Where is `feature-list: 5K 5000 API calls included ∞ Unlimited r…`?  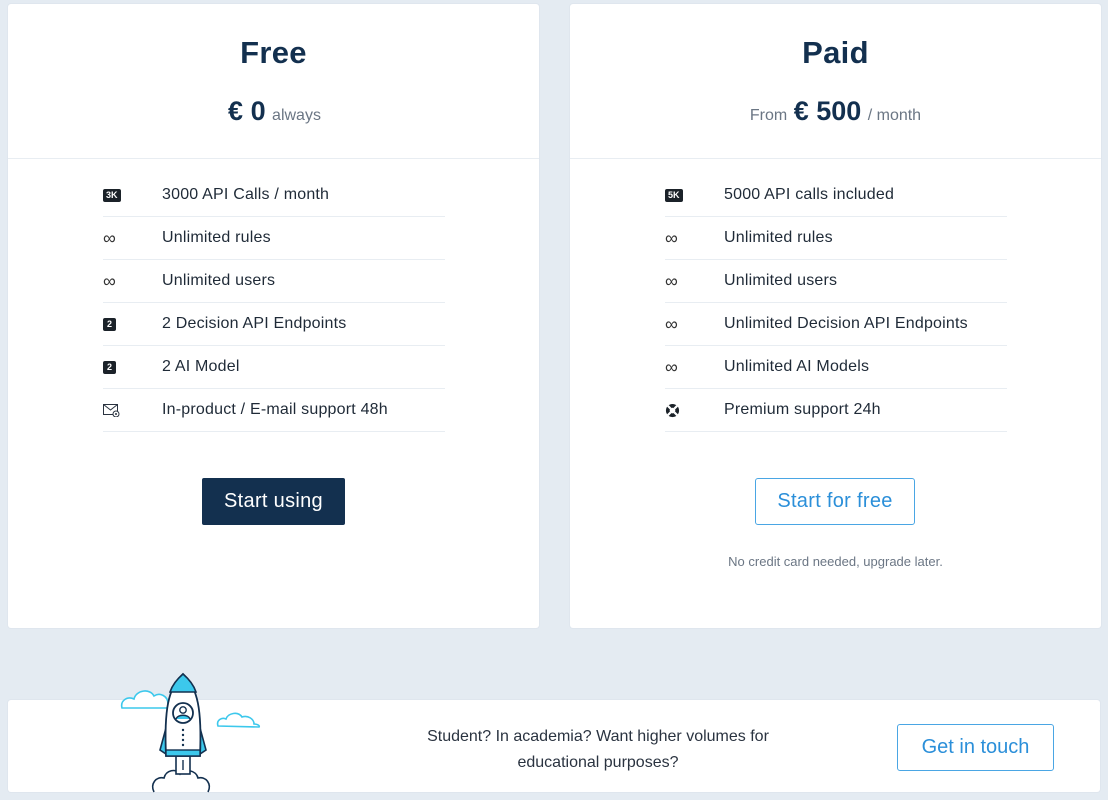
feature-list: 5K 5000 API calls included ∞ Unlimited r… is located at coordinates (836, 303).